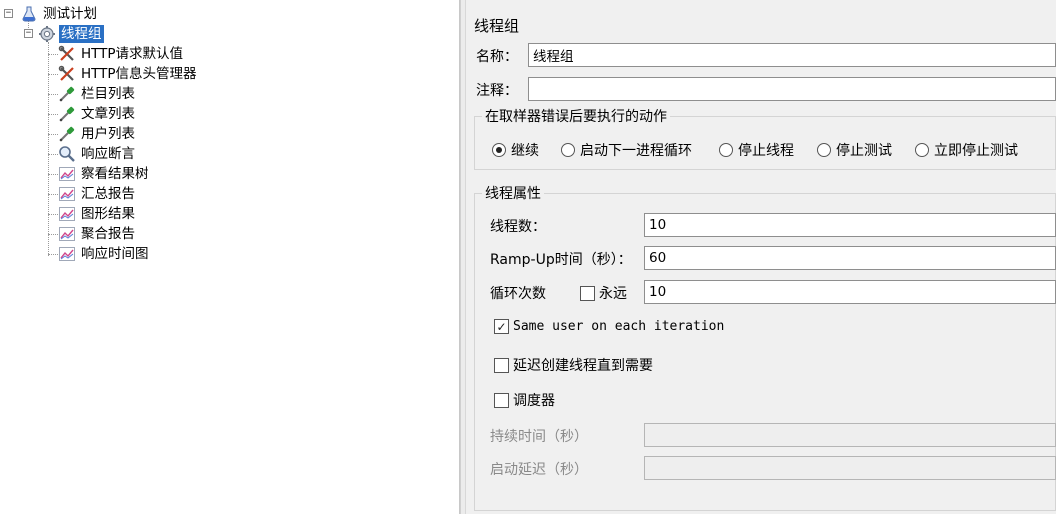  I want to click on tree-node-thread-group: − 线程组, so click(64, 34).